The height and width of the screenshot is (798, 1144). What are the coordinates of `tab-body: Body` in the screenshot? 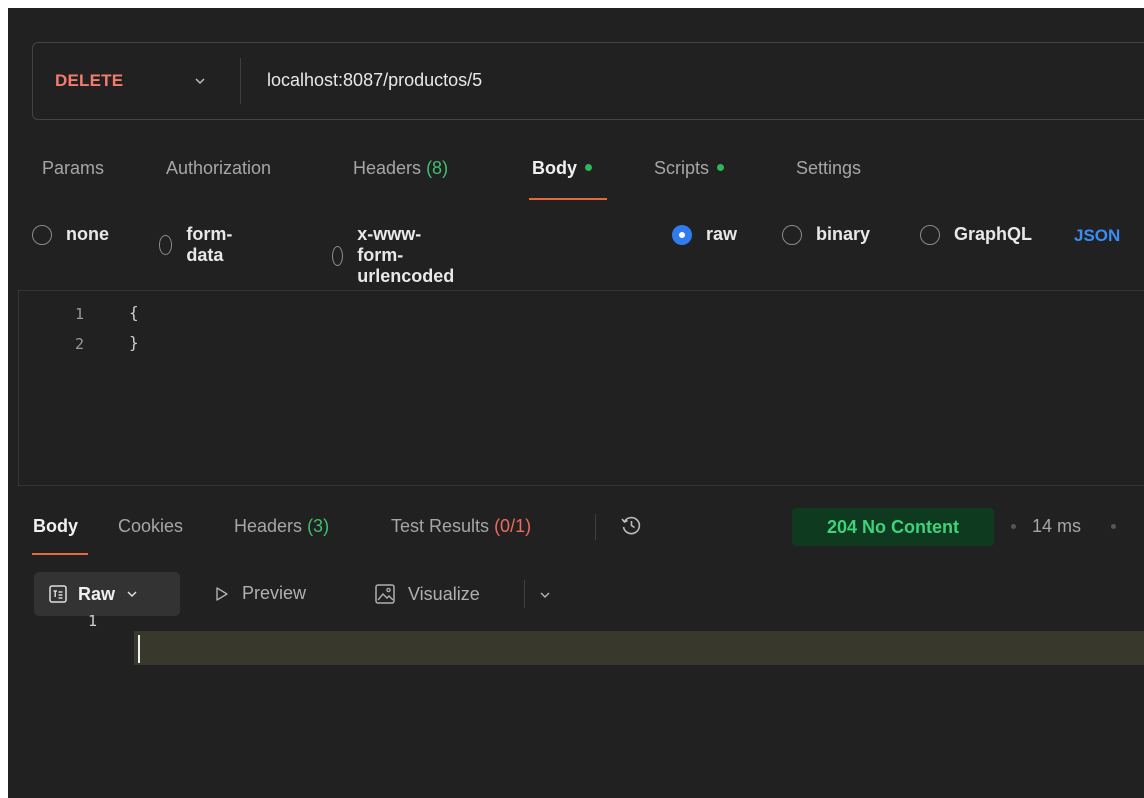 It's located at (562, 168).